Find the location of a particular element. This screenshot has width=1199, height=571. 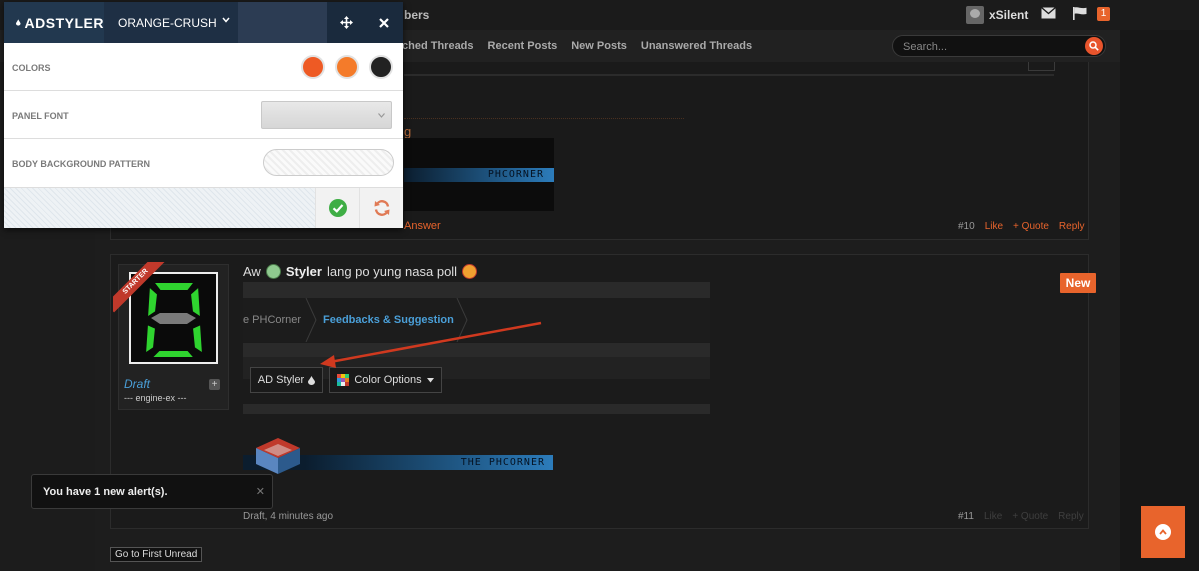

grin-emoji-icon is located at coordinates (273, 271).